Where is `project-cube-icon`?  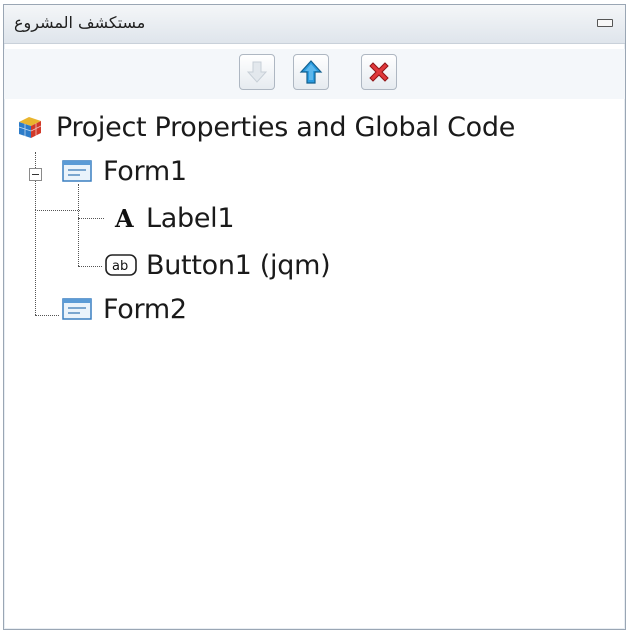
project-cube-icon is located at coordinates (31, 127).